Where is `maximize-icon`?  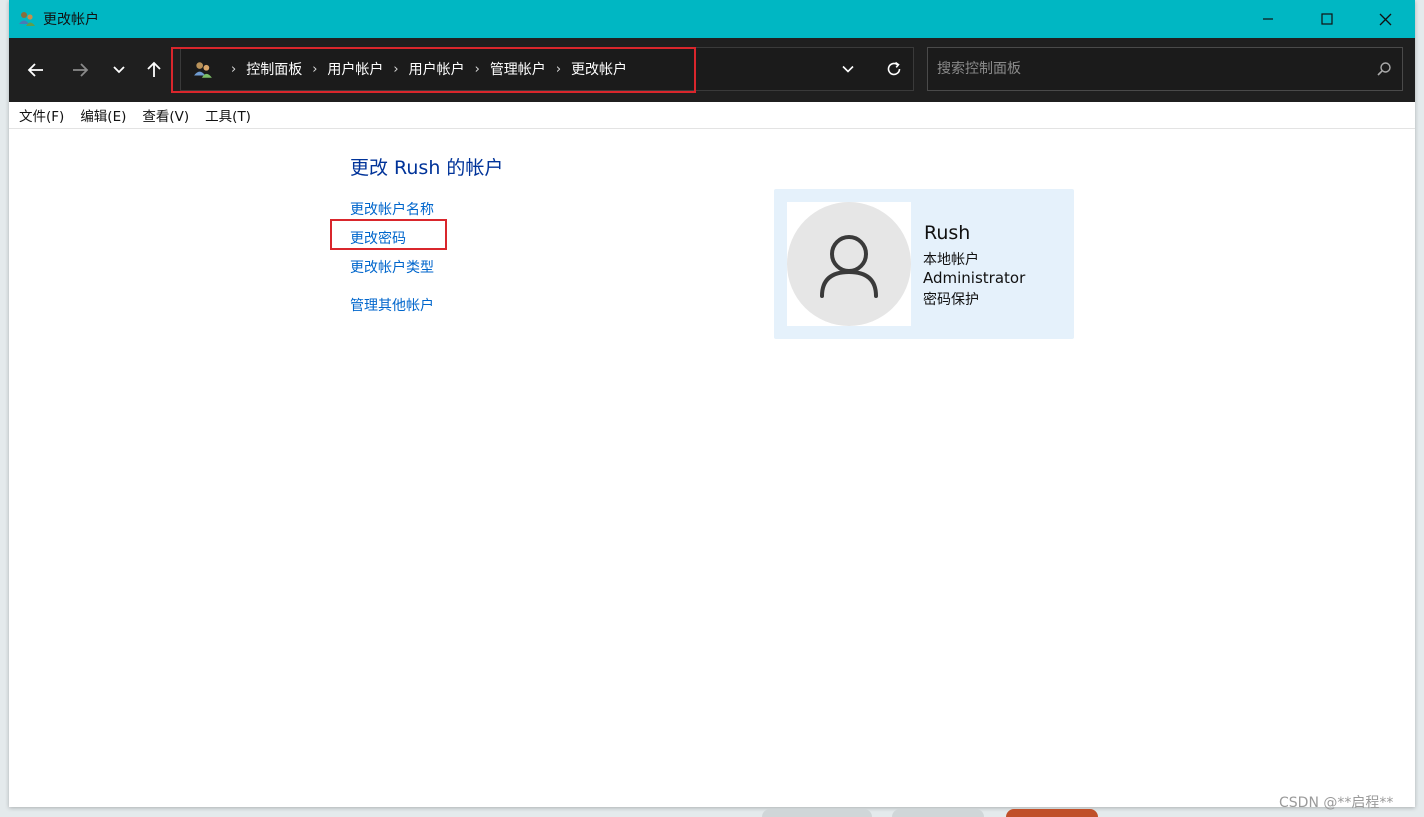 maximize-icon is located at coordinates (1327, 19).